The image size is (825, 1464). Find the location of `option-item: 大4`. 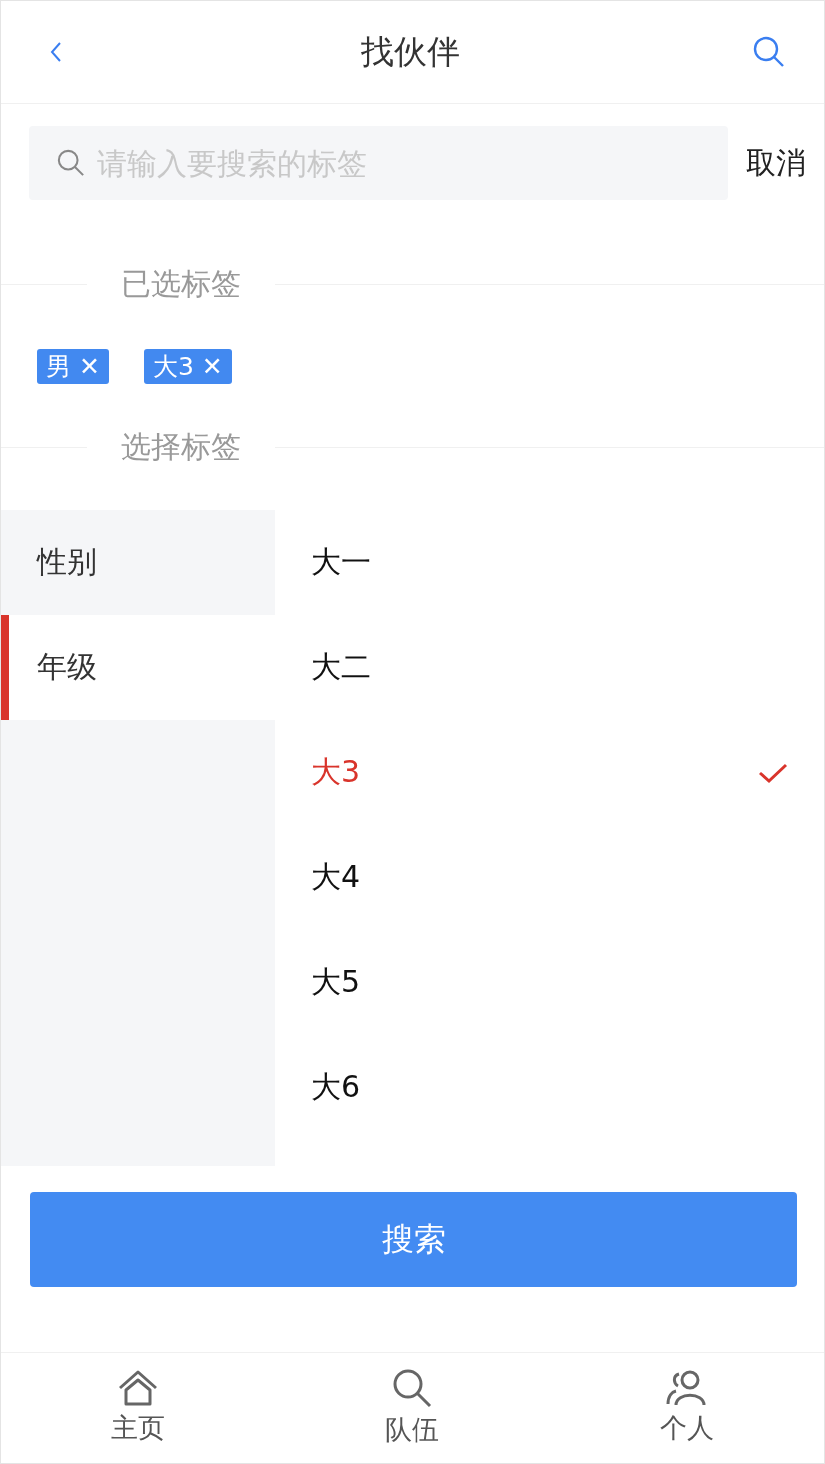

option-item: 大4 is located at coordinates (549, 877).